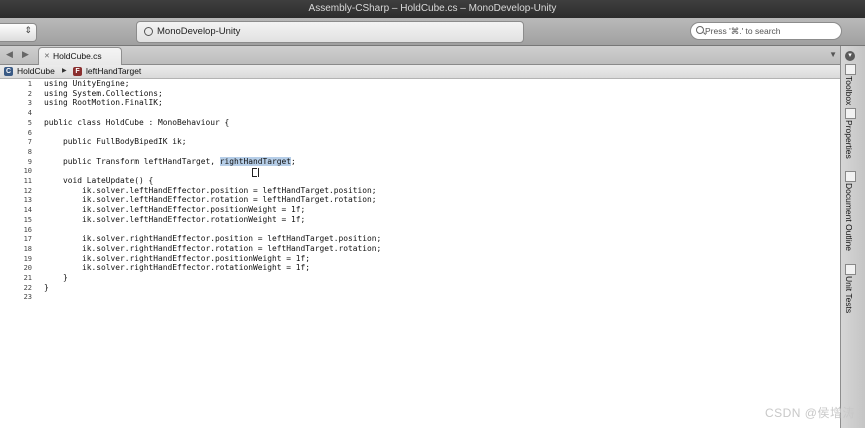 Image resolution: width=865 pixels, height=428 pixels. I want to click on main-toolbar: ⇕ MonoDevelop-Unity, so click(432, 32).